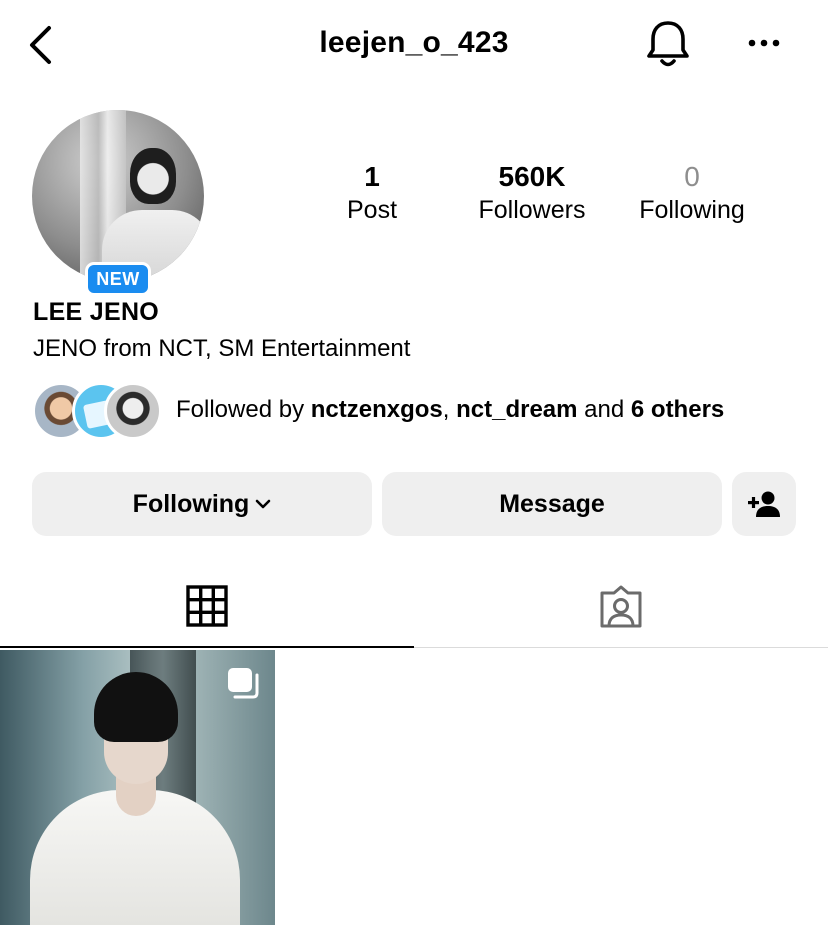  What do you see at coordinates (692, 210) in the screenshot?
I see `following-label: Following` at bounding box center [692, 210].